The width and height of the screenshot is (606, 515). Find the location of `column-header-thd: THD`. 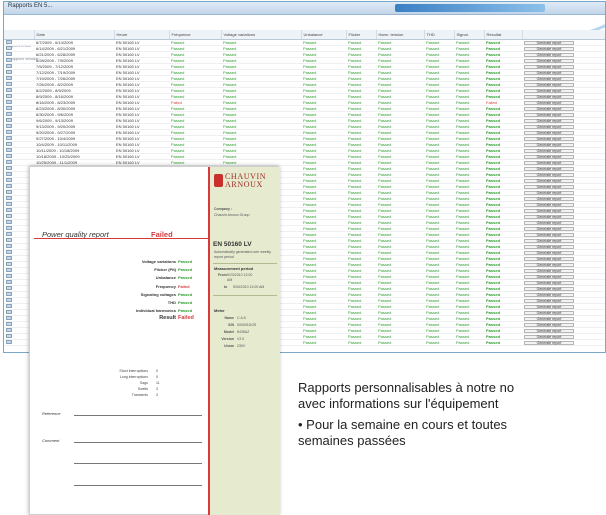

column-header-thd: THD is located at coordinates (439, 35).